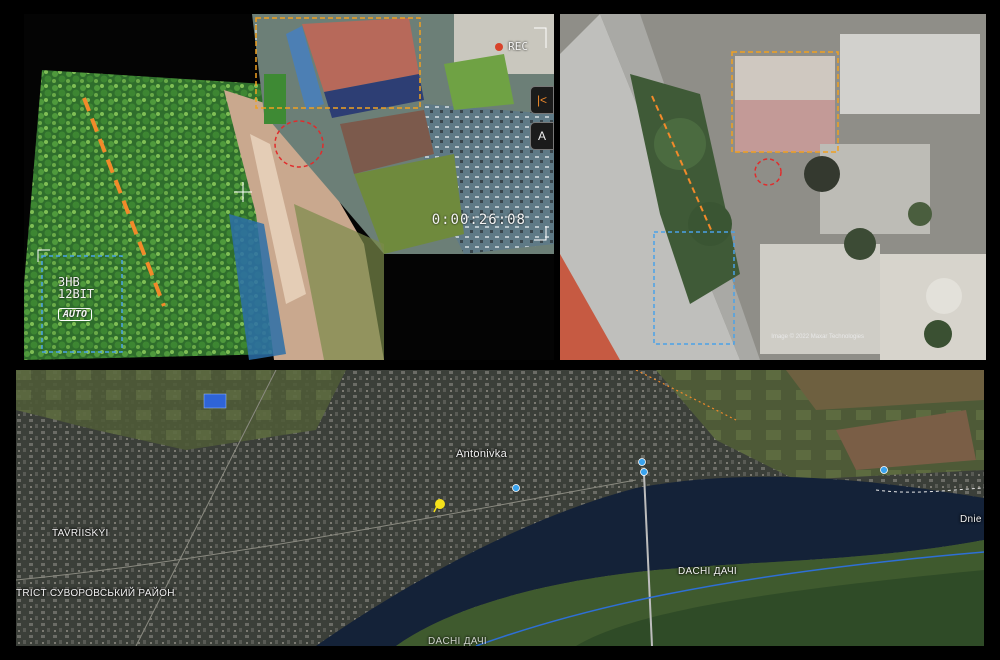 The height and width of the screenshot is (660, 1000). What do you see at coordinates (95, 593) in the screenshot?
I see `map-label-district: TRICT СУВОРОВСЬКИЙ РАЙОН` at bounding box center [95, 593].